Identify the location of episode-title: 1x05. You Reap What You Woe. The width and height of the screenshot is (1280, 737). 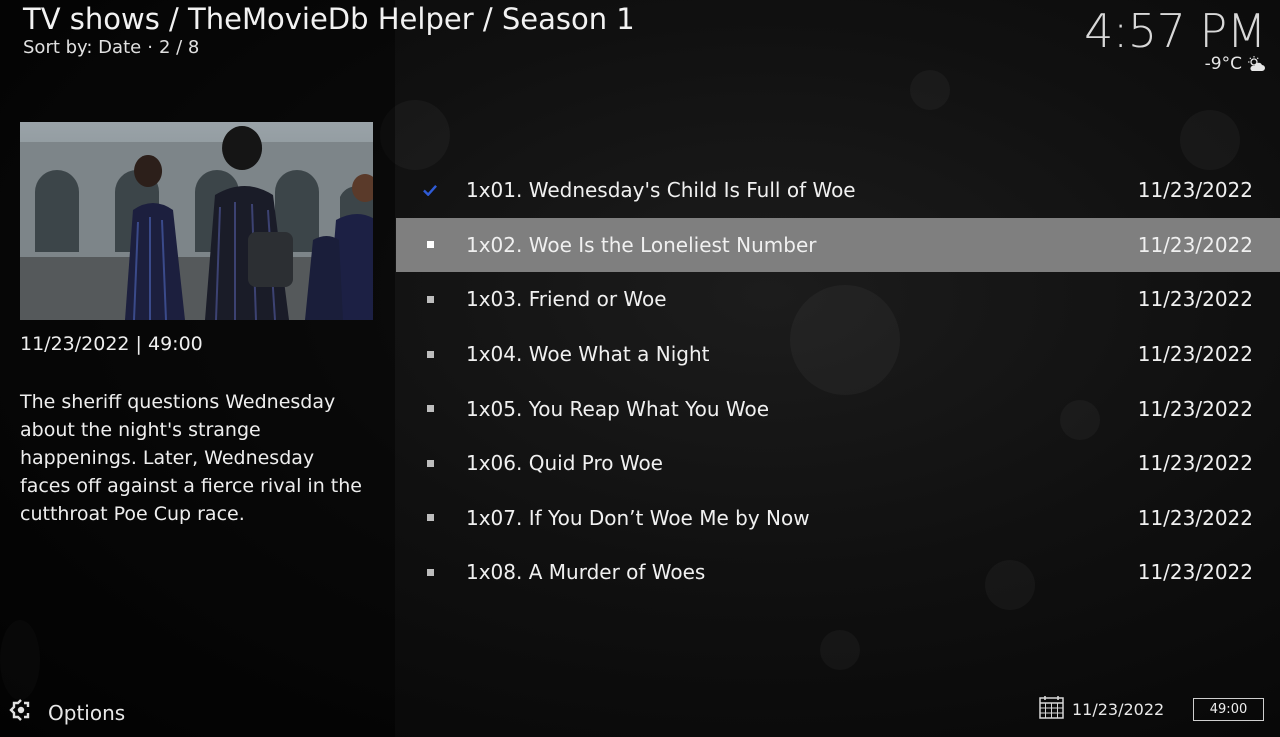
(618, 408).